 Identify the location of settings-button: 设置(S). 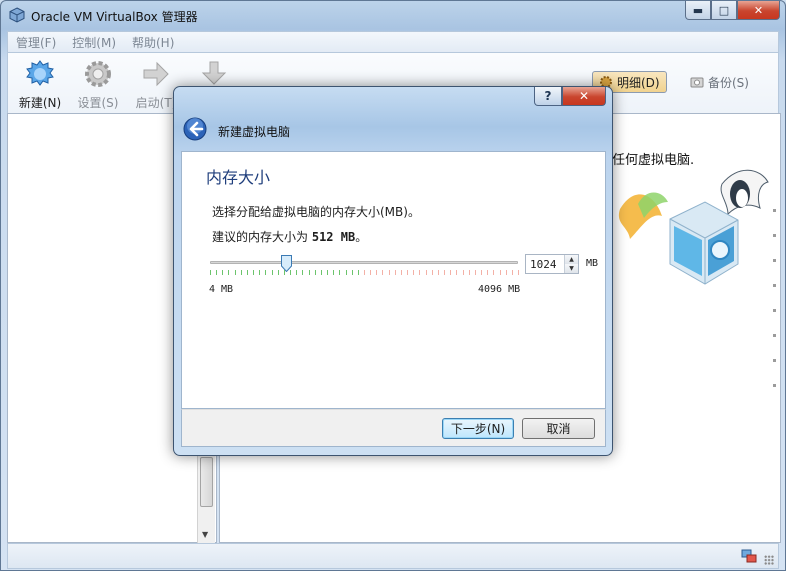
(98, 85).